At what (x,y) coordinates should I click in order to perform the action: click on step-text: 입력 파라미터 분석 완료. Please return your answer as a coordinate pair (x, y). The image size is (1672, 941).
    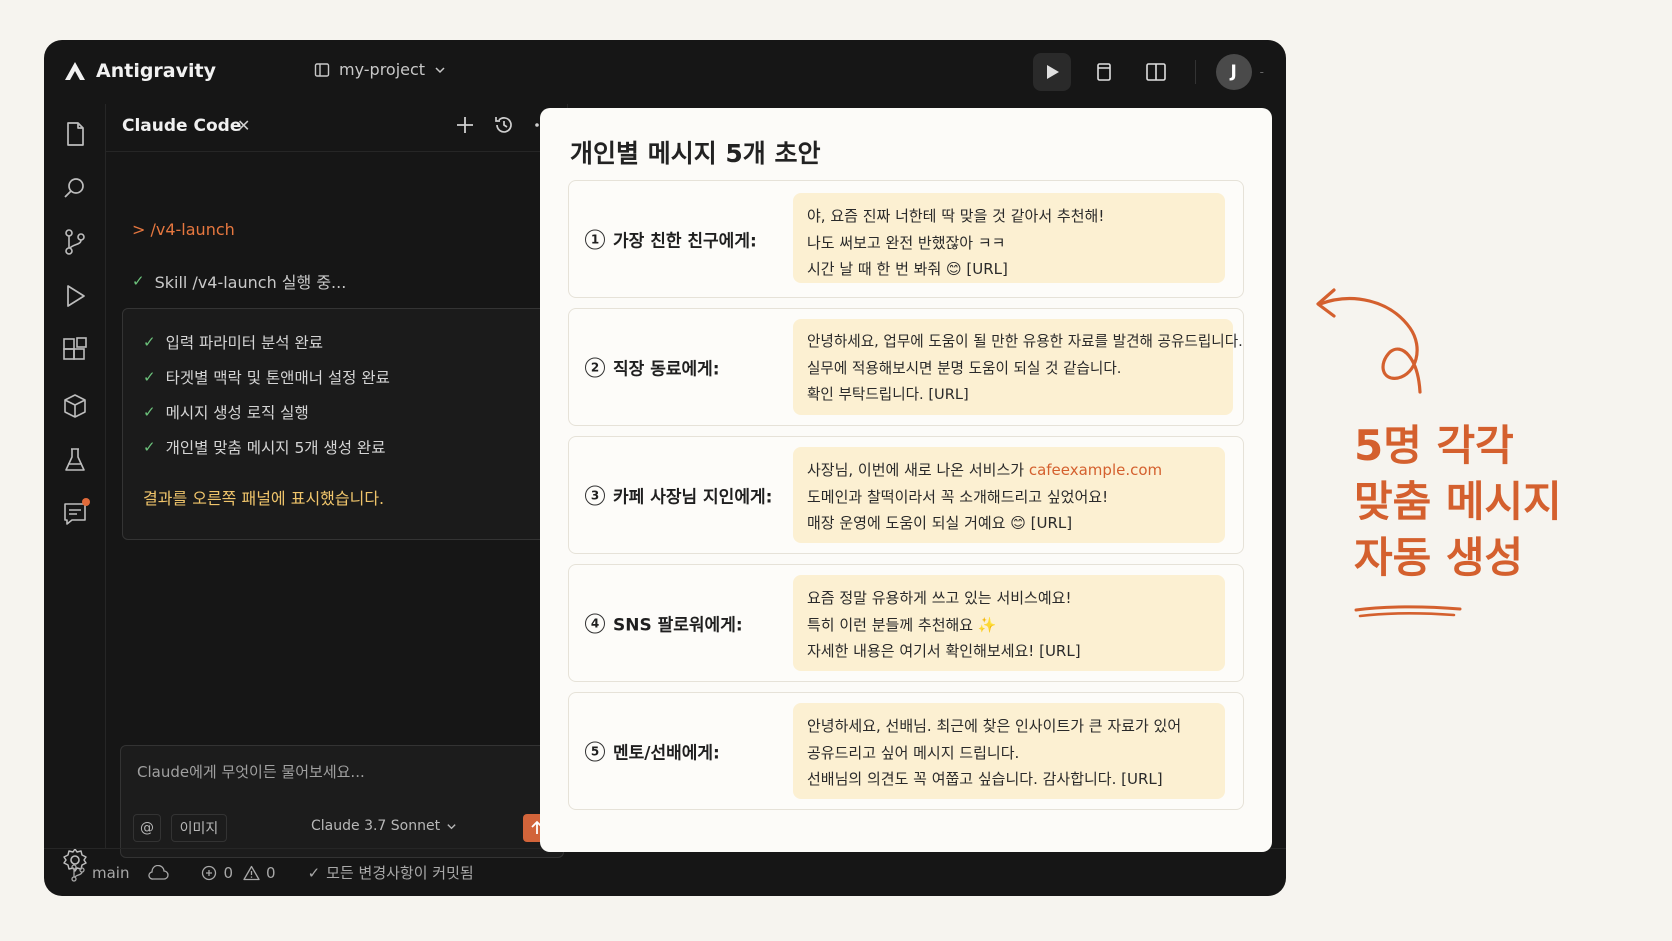
    Looking at the image, I should click on (244, 343).